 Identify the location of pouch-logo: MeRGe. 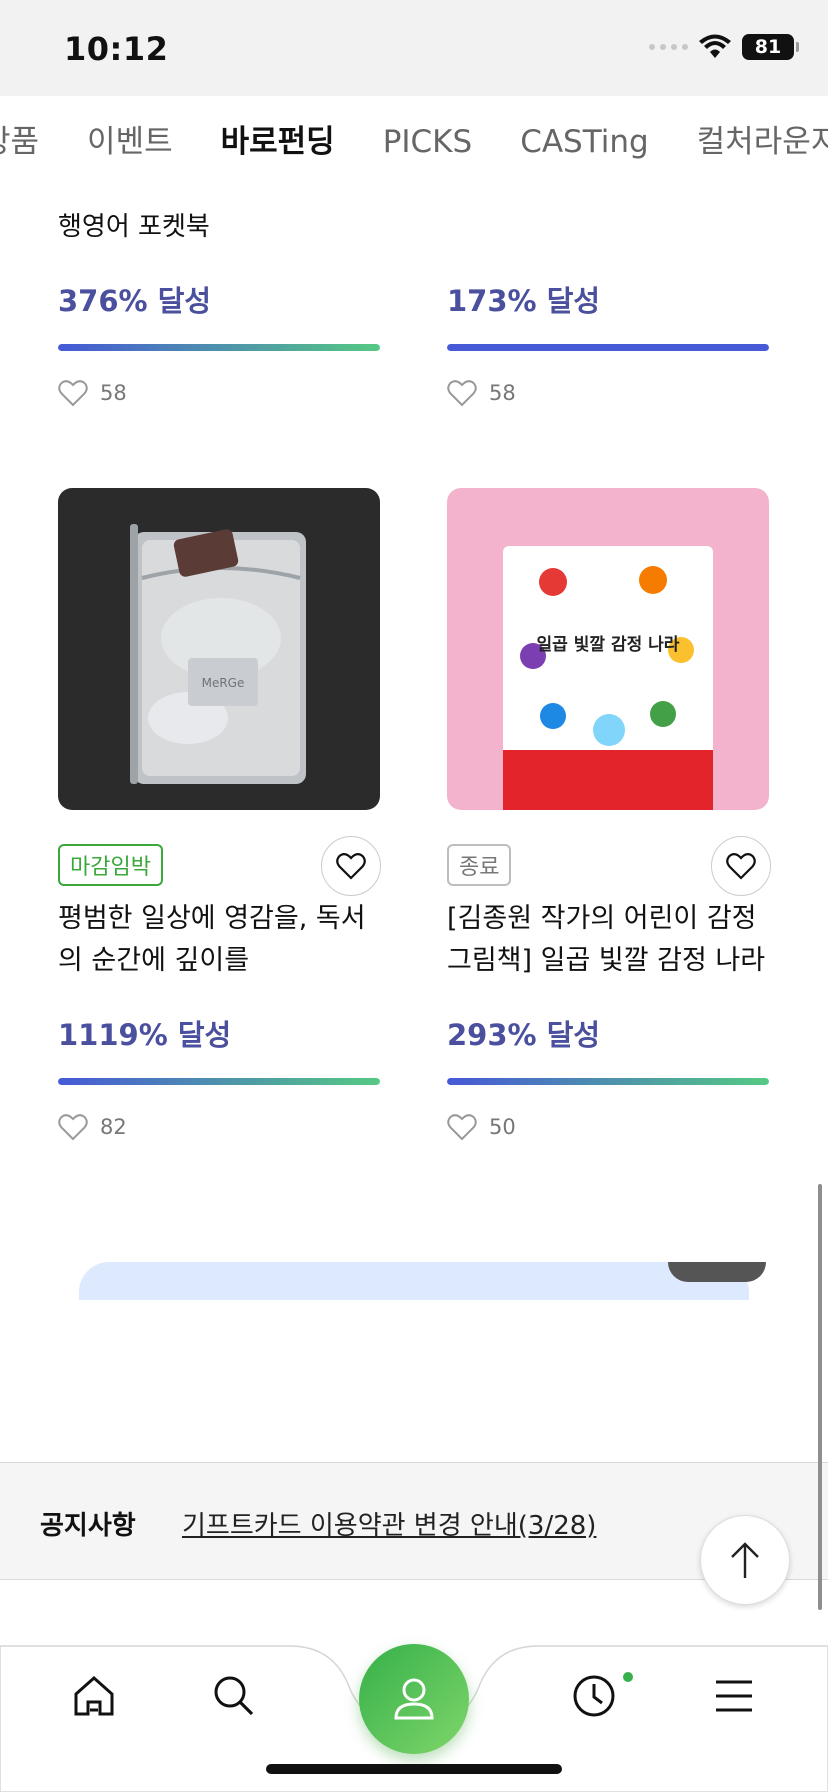
(223, 683).